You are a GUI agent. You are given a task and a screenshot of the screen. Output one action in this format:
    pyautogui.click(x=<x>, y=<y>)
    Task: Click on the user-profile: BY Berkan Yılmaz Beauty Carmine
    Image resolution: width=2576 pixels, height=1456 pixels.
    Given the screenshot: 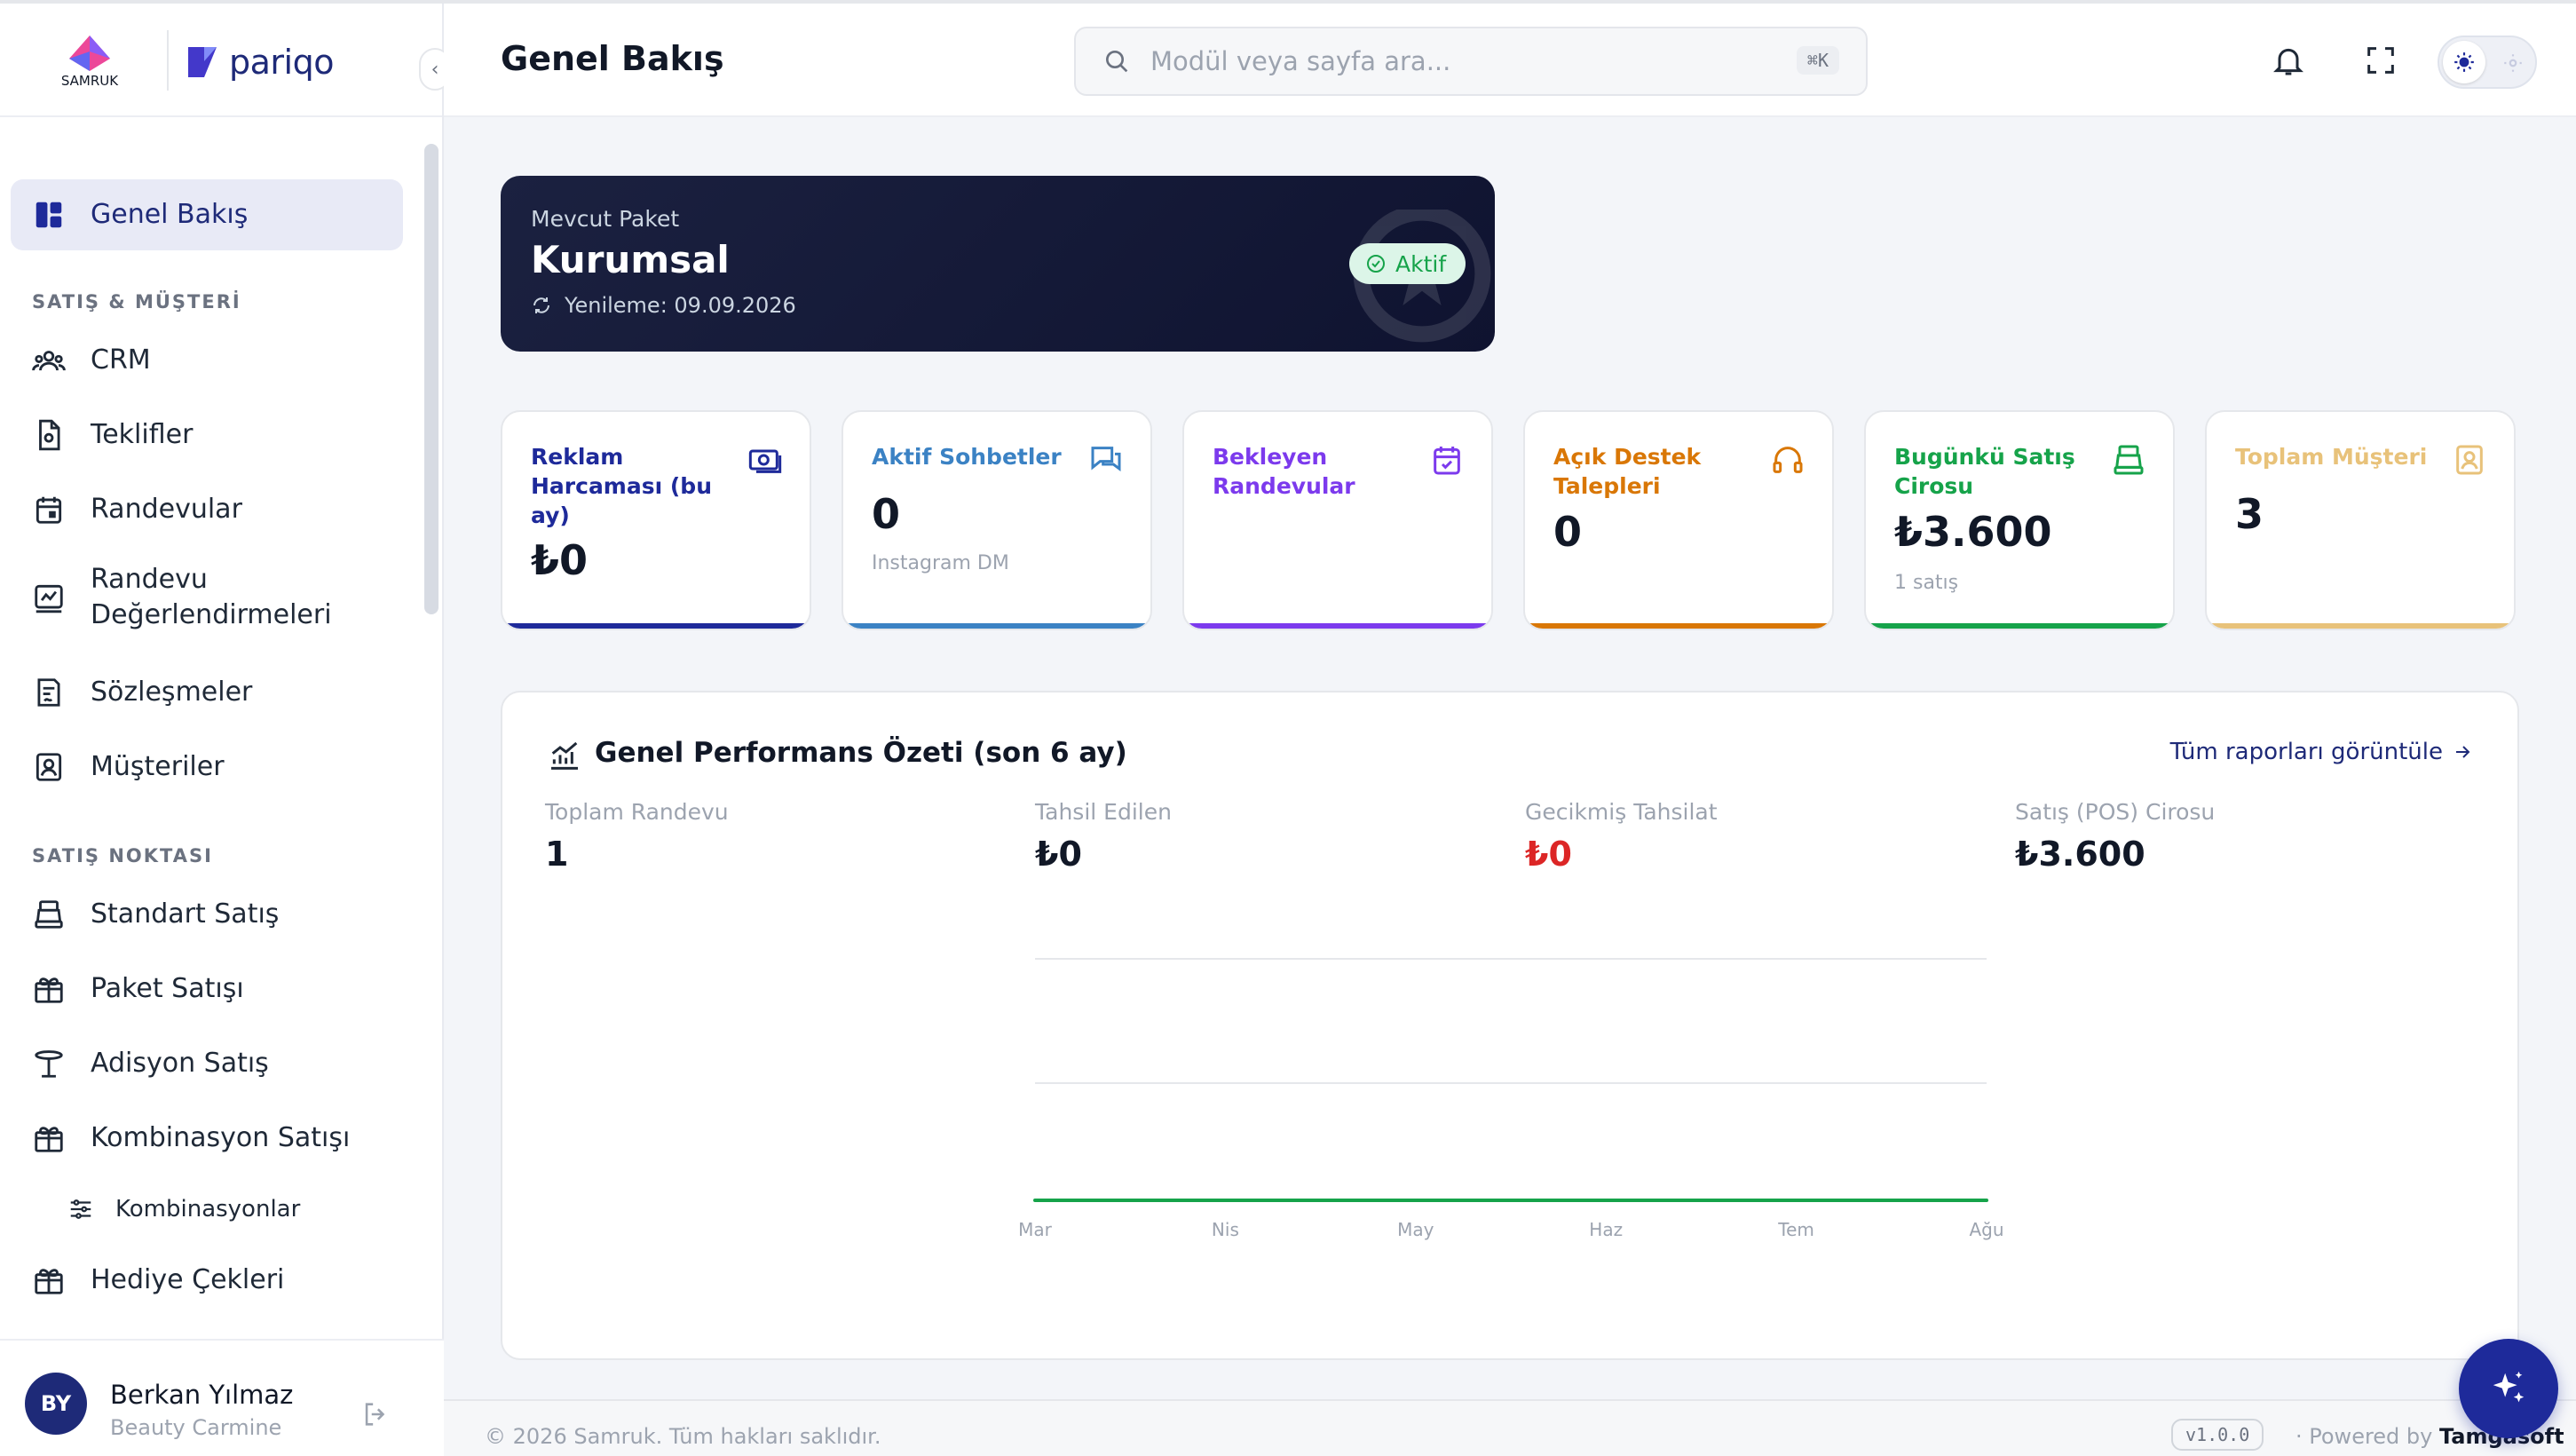 What is the action you would take?
    pyautogui.click(x=222, y=1397)
    